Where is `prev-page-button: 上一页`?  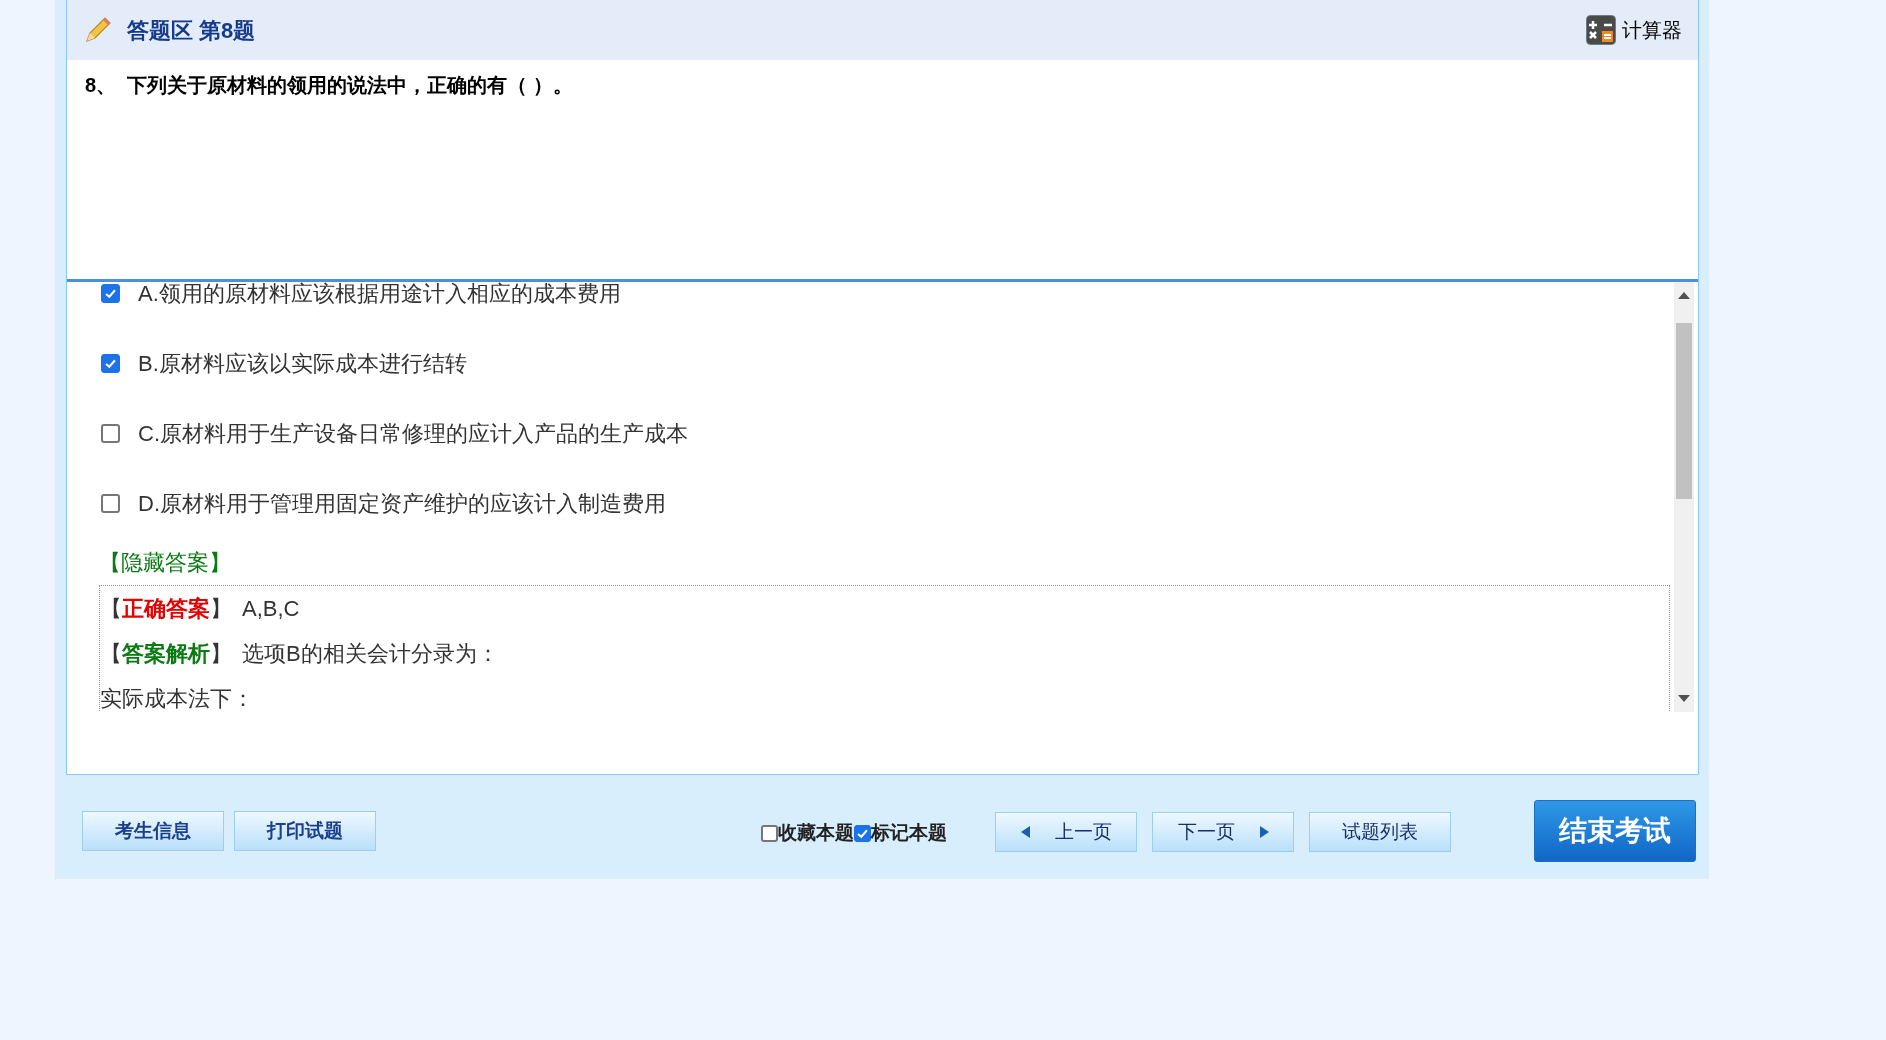
prev-page-button: 上一页 is located at coordinates (1066, 832).